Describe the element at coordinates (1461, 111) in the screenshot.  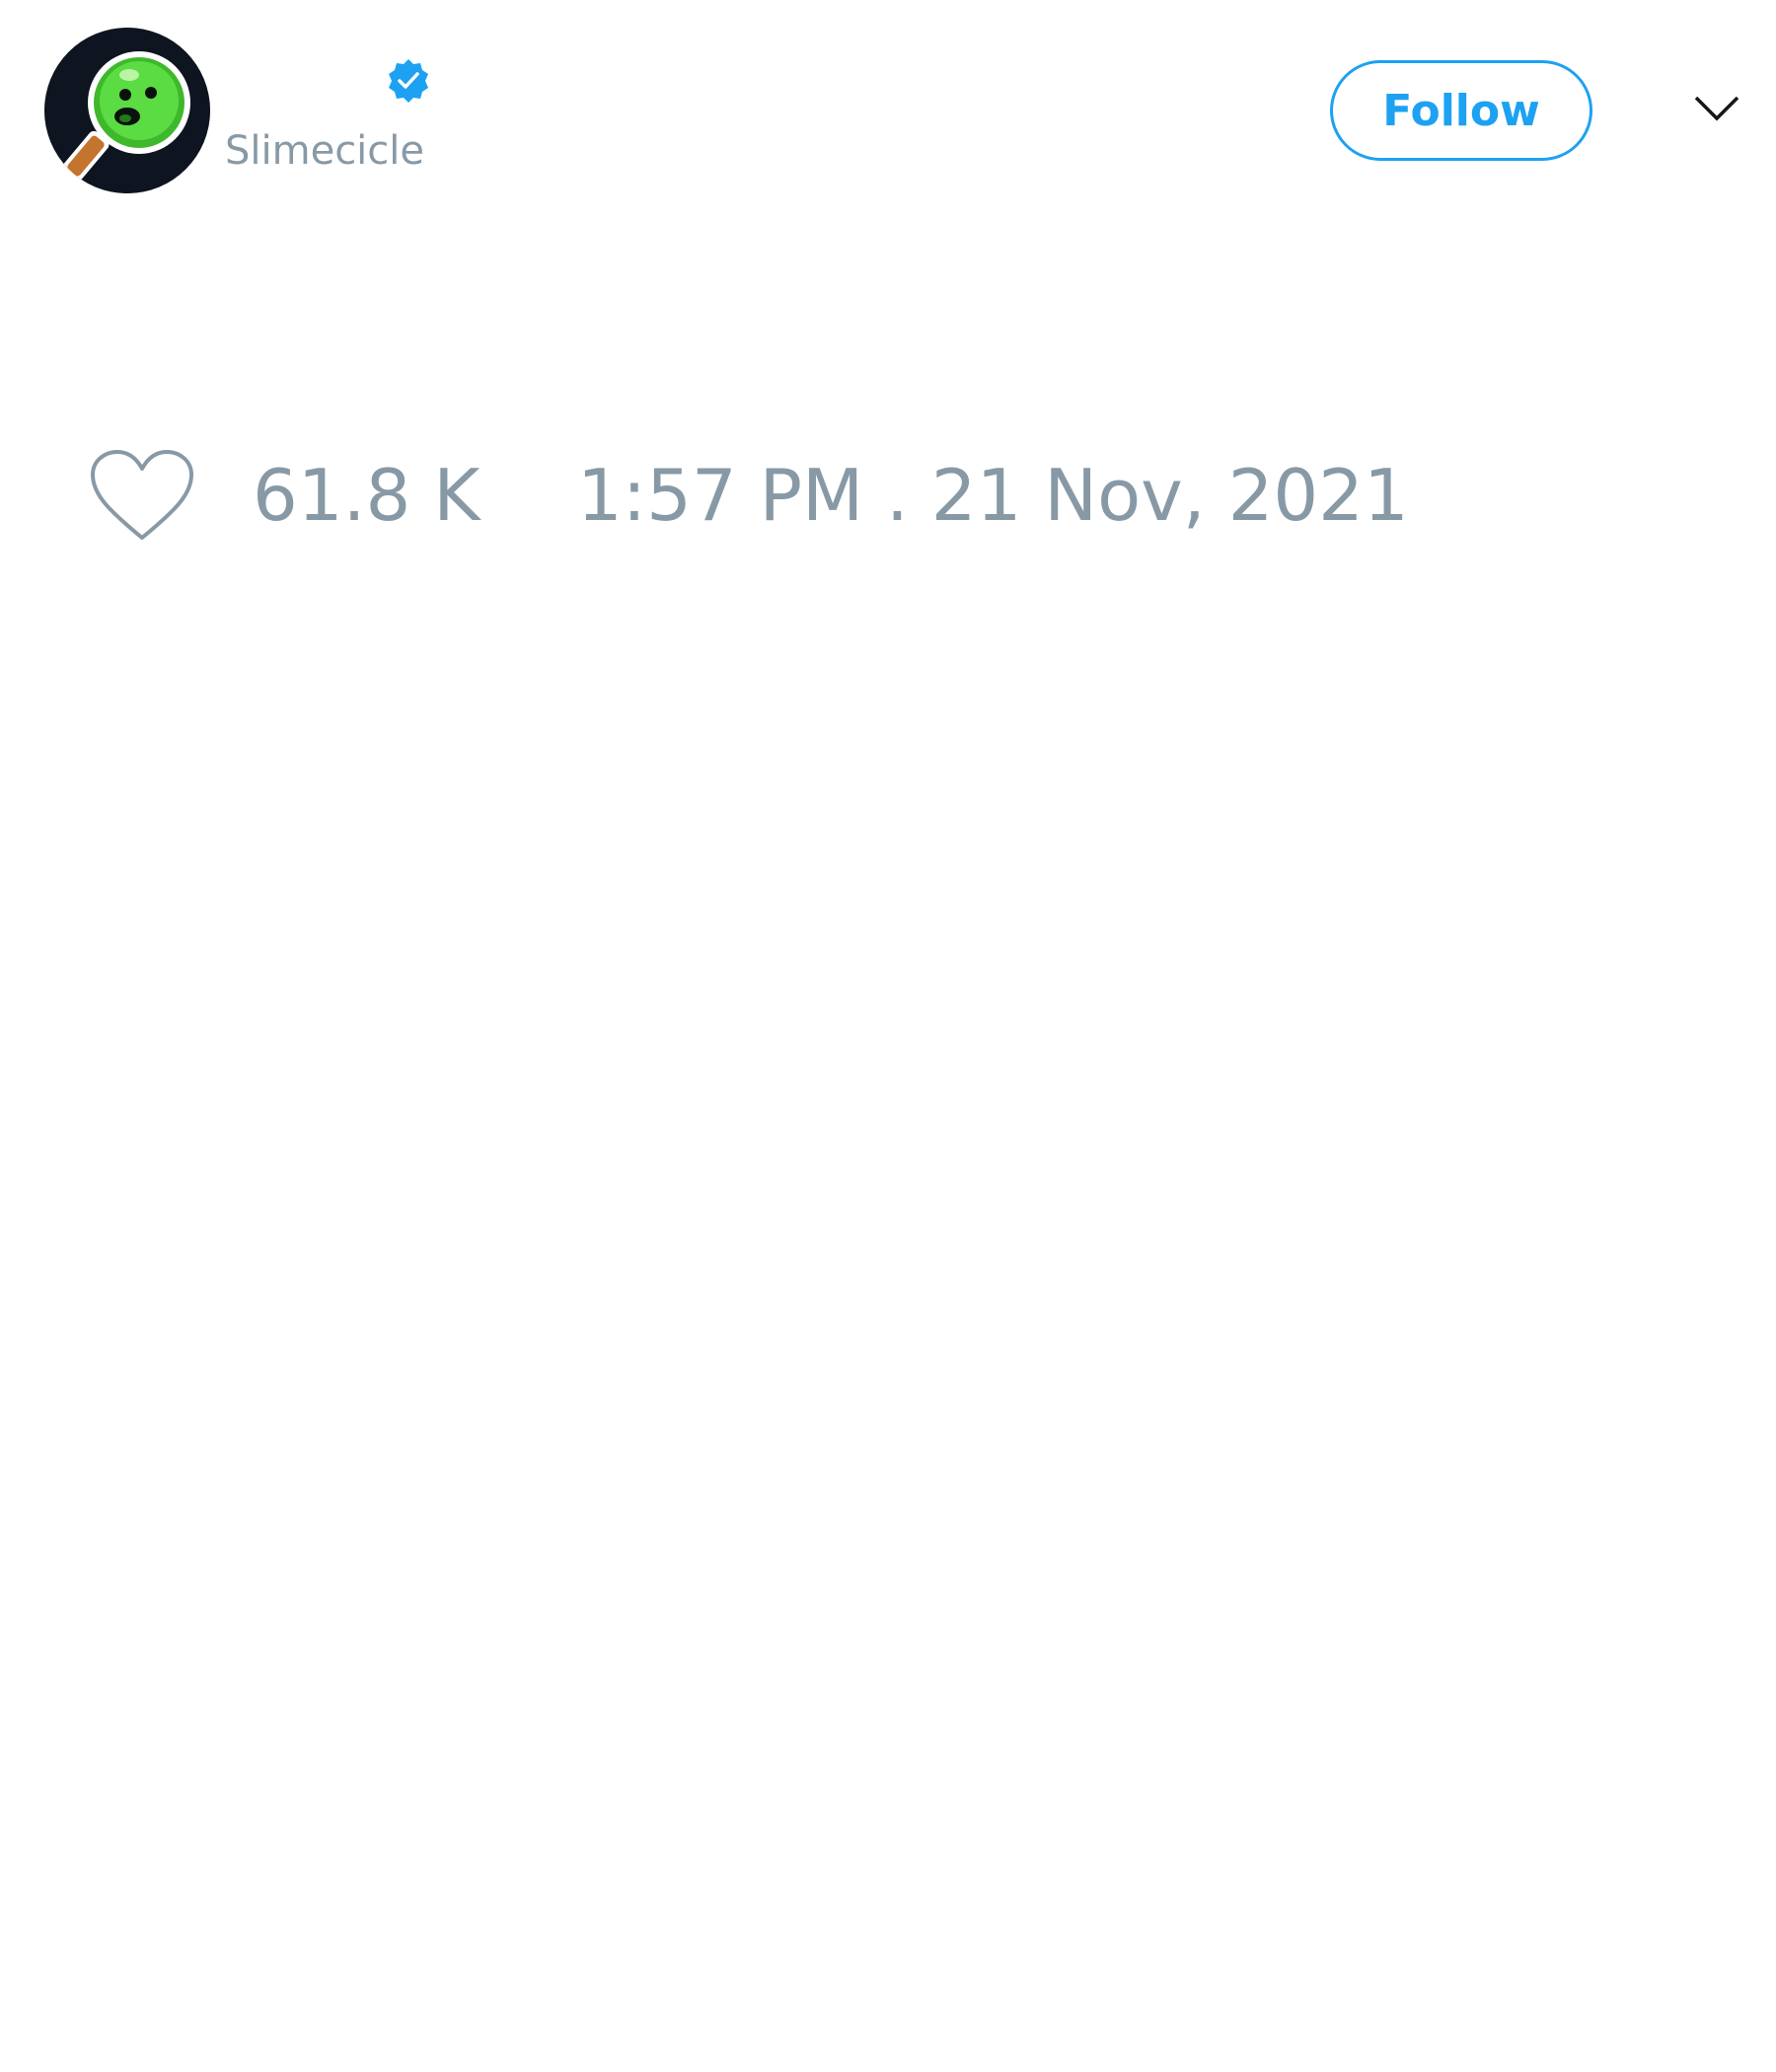
I see `follow-button: Follow` at that location.